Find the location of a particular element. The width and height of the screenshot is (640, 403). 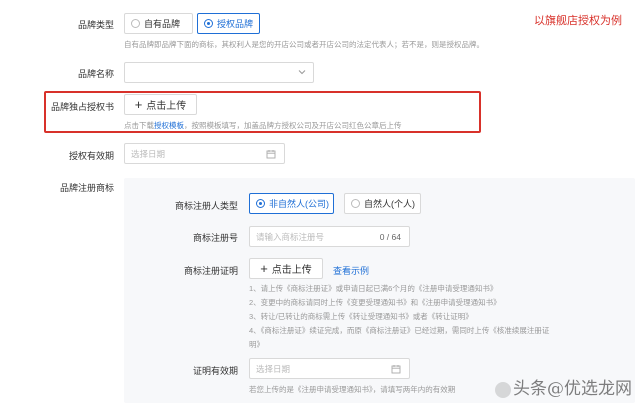

certificate-upload-button: + 点击上传 is located at coordinates (286, 268).